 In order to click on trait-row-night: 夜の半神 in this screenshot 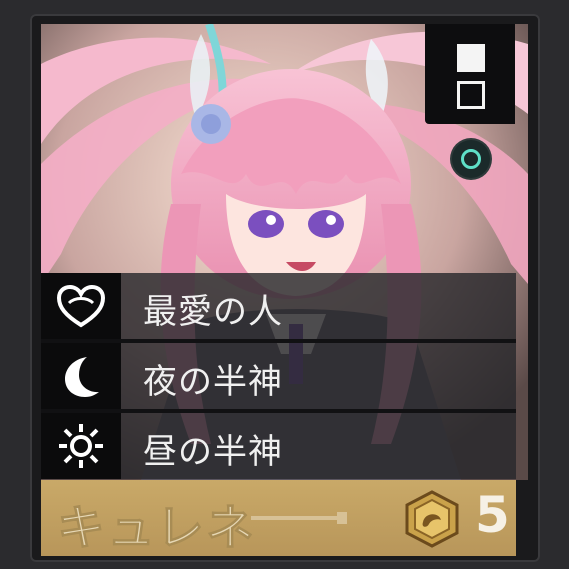, I will do `click(278, 376)`.